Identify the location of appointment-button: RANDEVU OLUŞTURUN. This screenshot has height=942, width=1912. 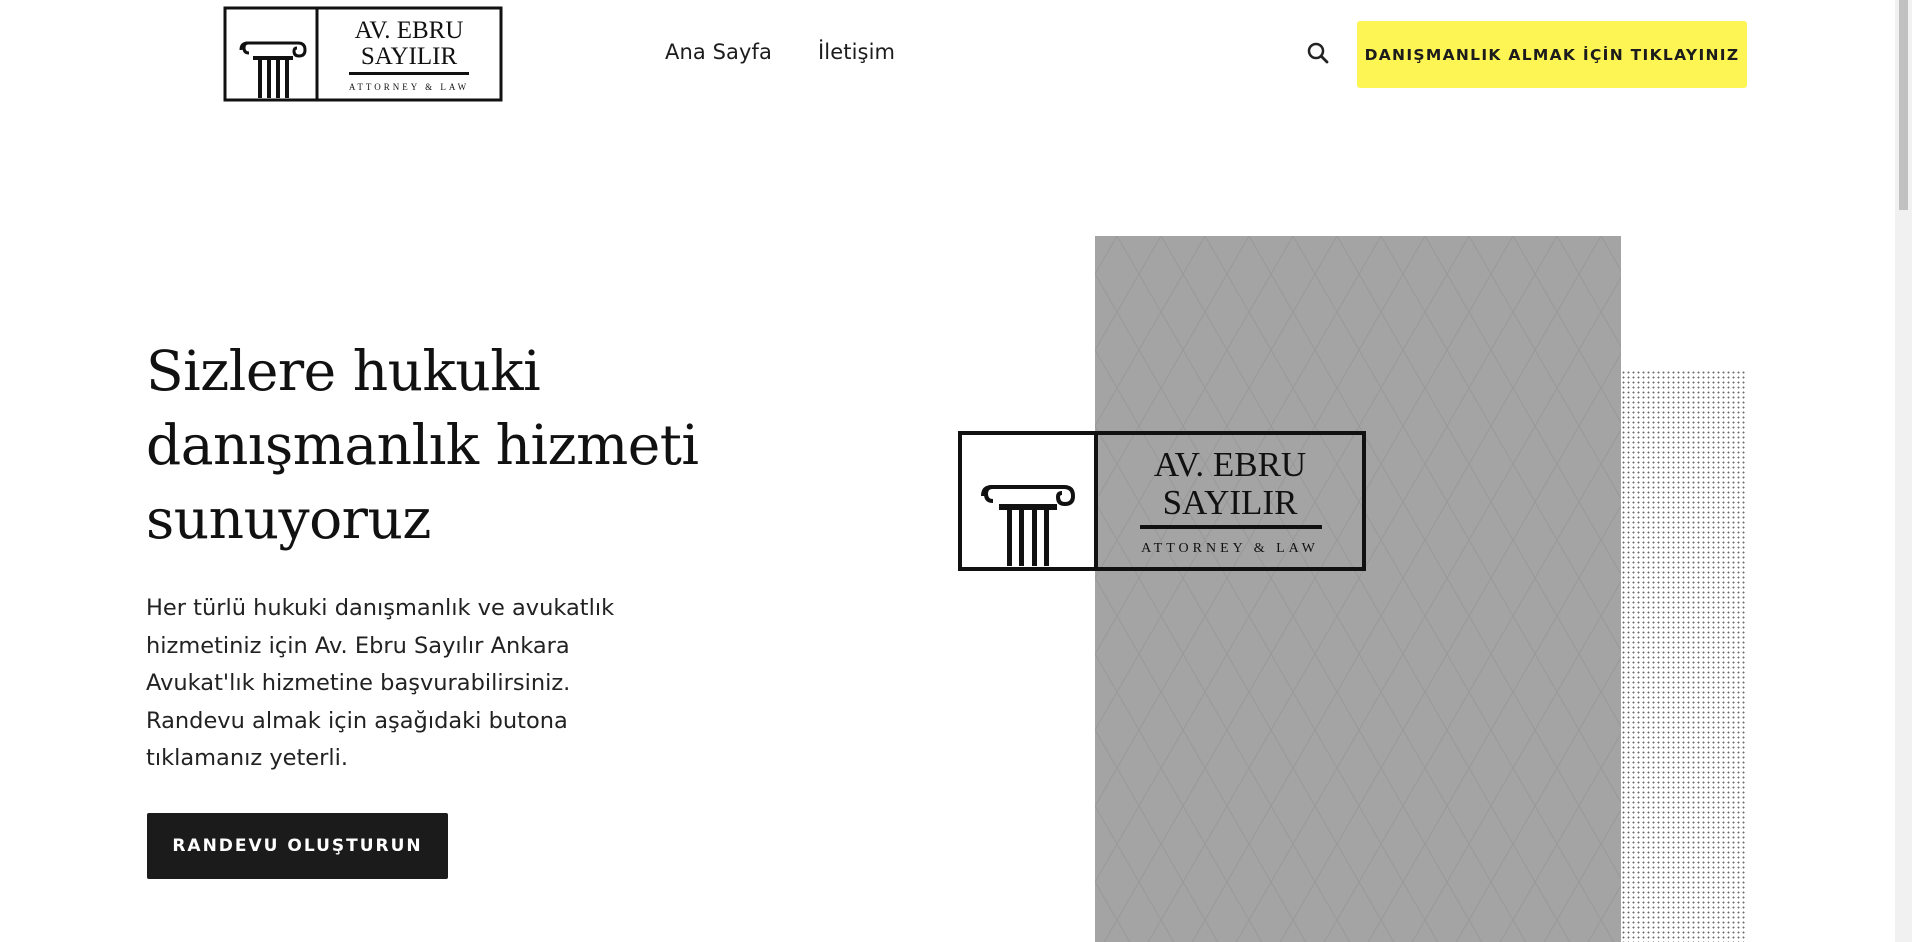
(297, 846).